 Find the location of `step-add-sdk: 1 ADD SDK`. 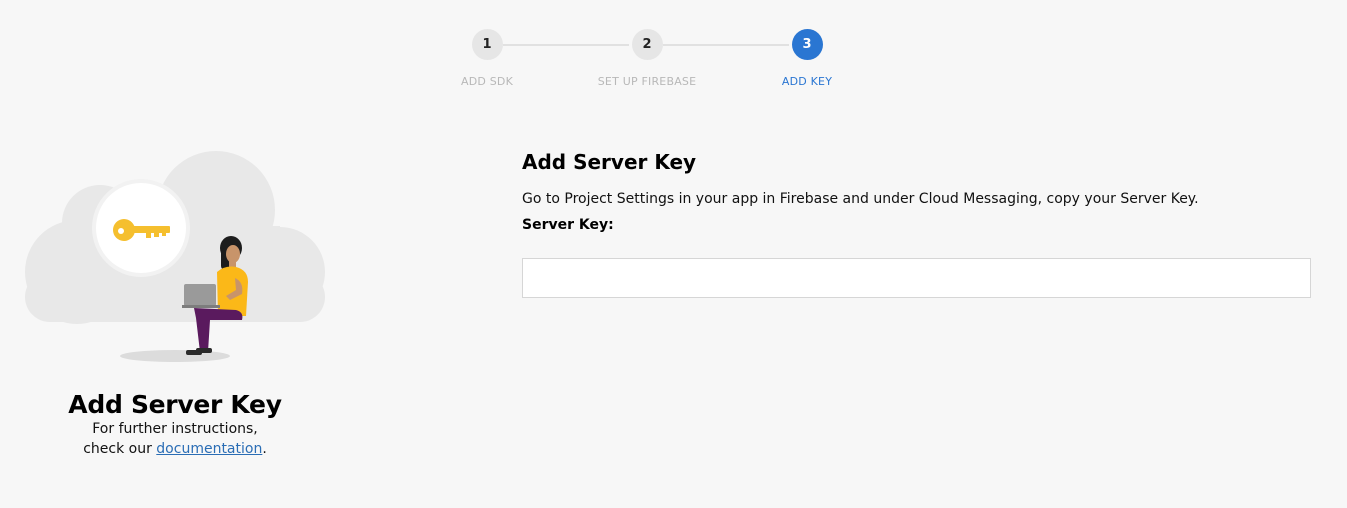

step-add-sdk: 1 ADD SDK is located at coordinates (487, 58).